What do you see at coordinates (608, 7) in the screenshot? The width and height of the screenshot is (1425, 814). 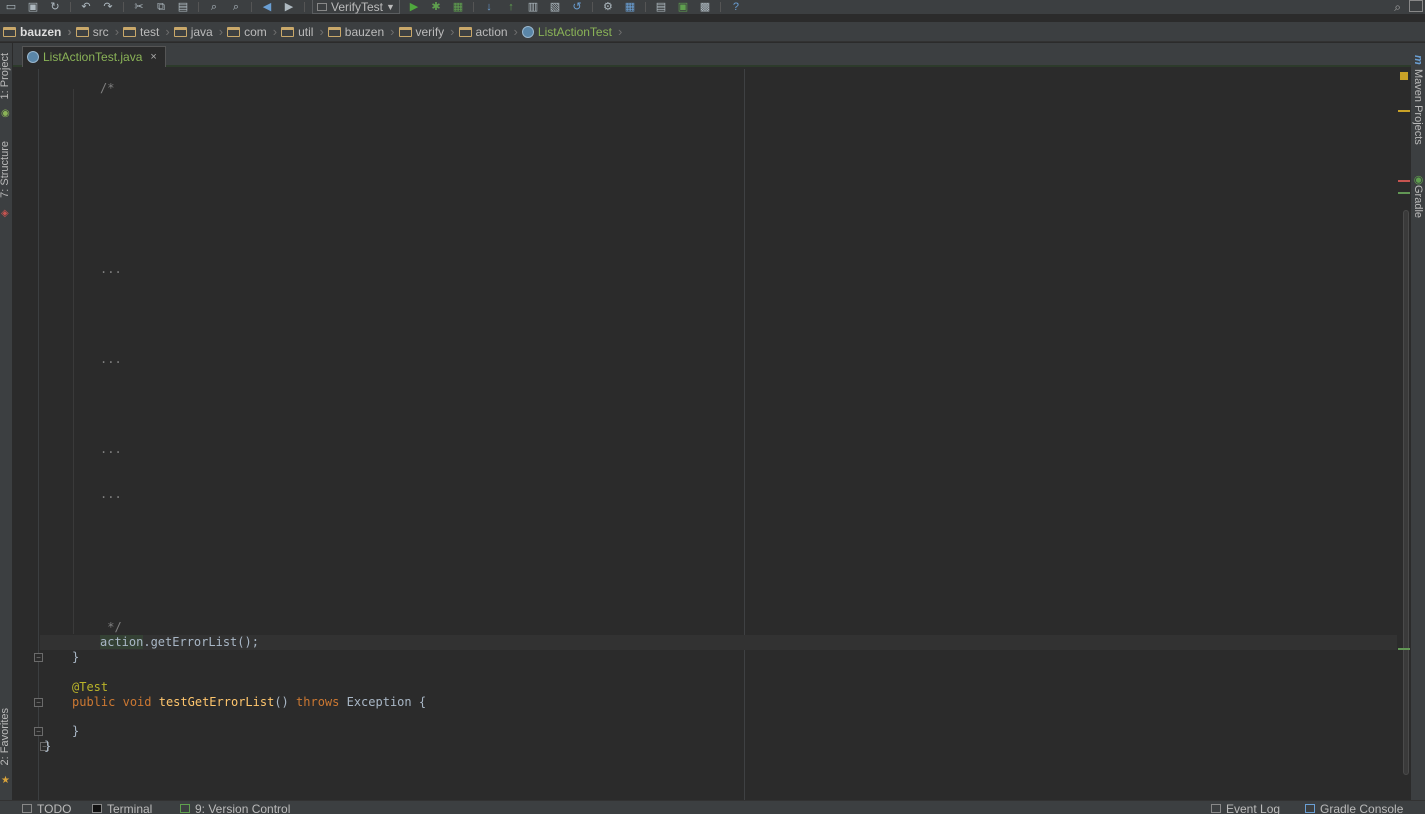 I see `settings-icon: ⚙` at bounding box center [608, 7].